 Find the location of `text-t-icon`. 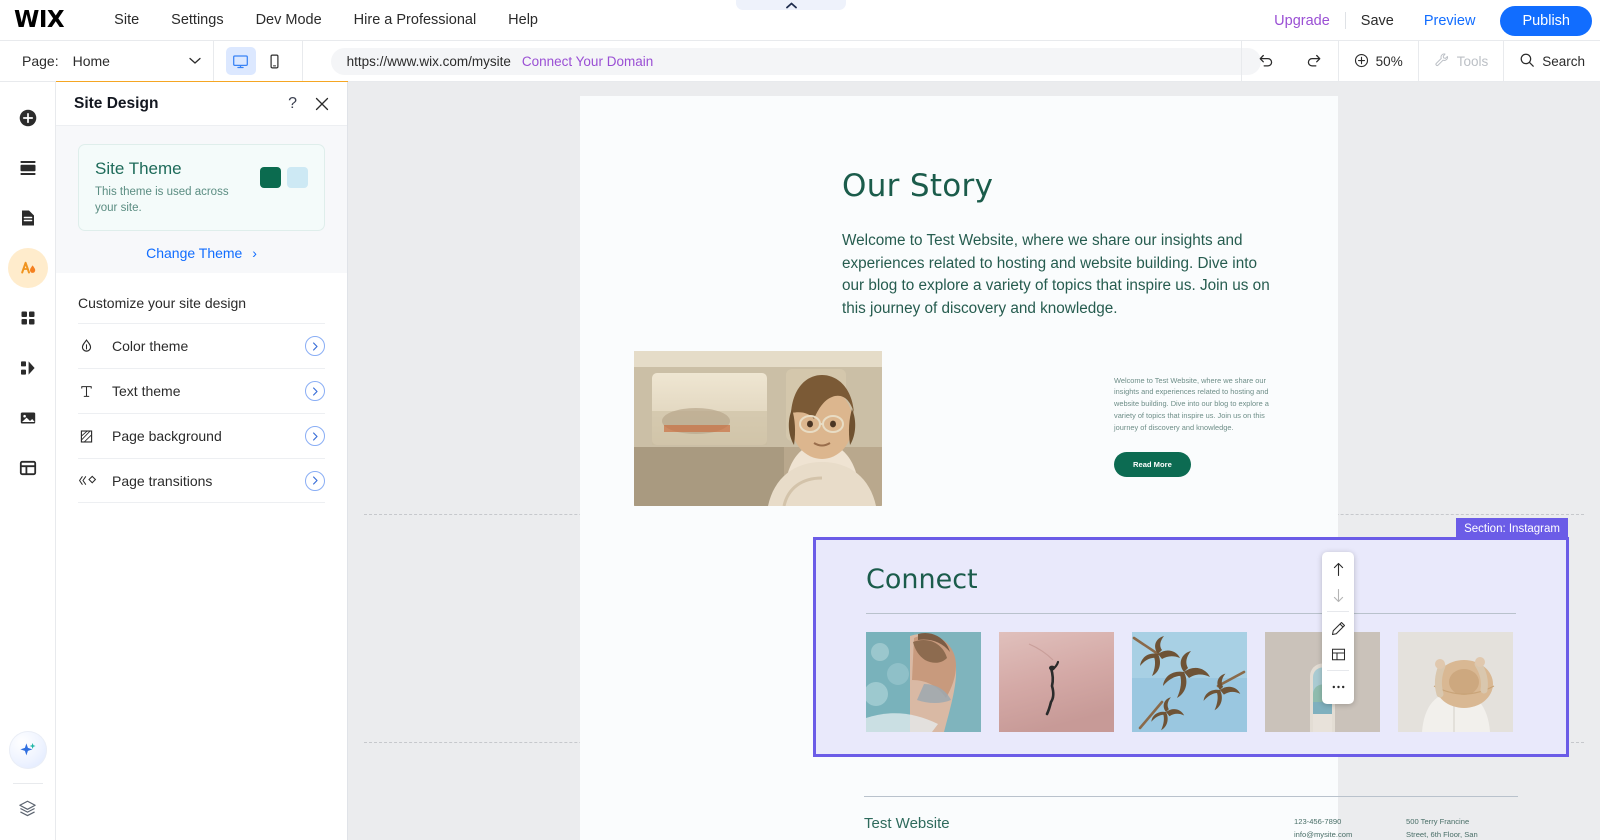

text-t-icon is located at coordinates (95, 391).